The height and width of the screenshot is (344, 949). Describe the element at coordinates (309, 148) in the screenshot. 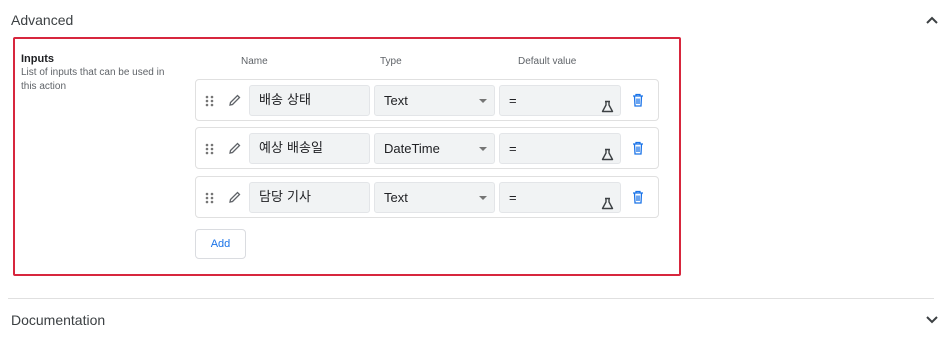

I see `input-name-field: 예상 배송일` at that location.